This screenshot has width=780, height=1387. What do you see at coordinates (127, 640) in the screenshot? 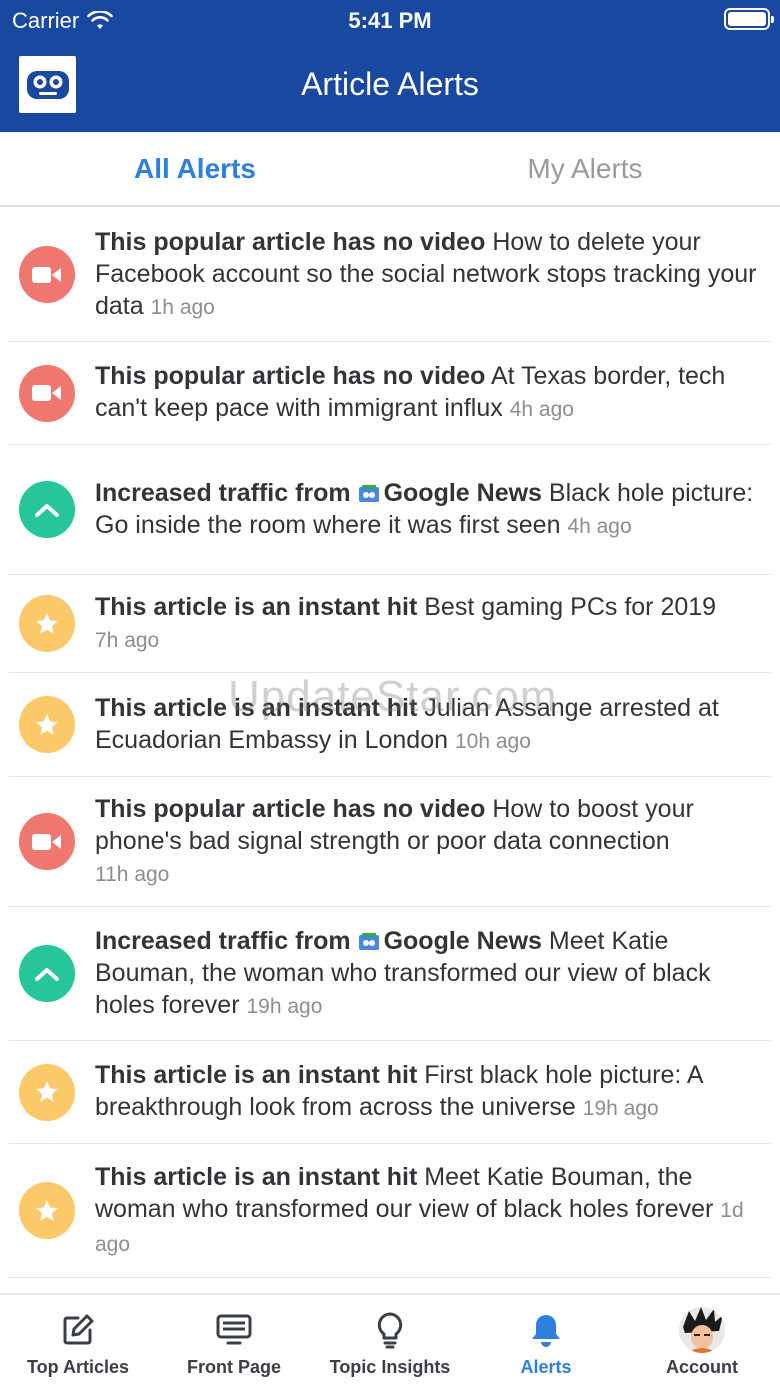
I see `alert-time: 7h ago` at bounding box center [127, 640].